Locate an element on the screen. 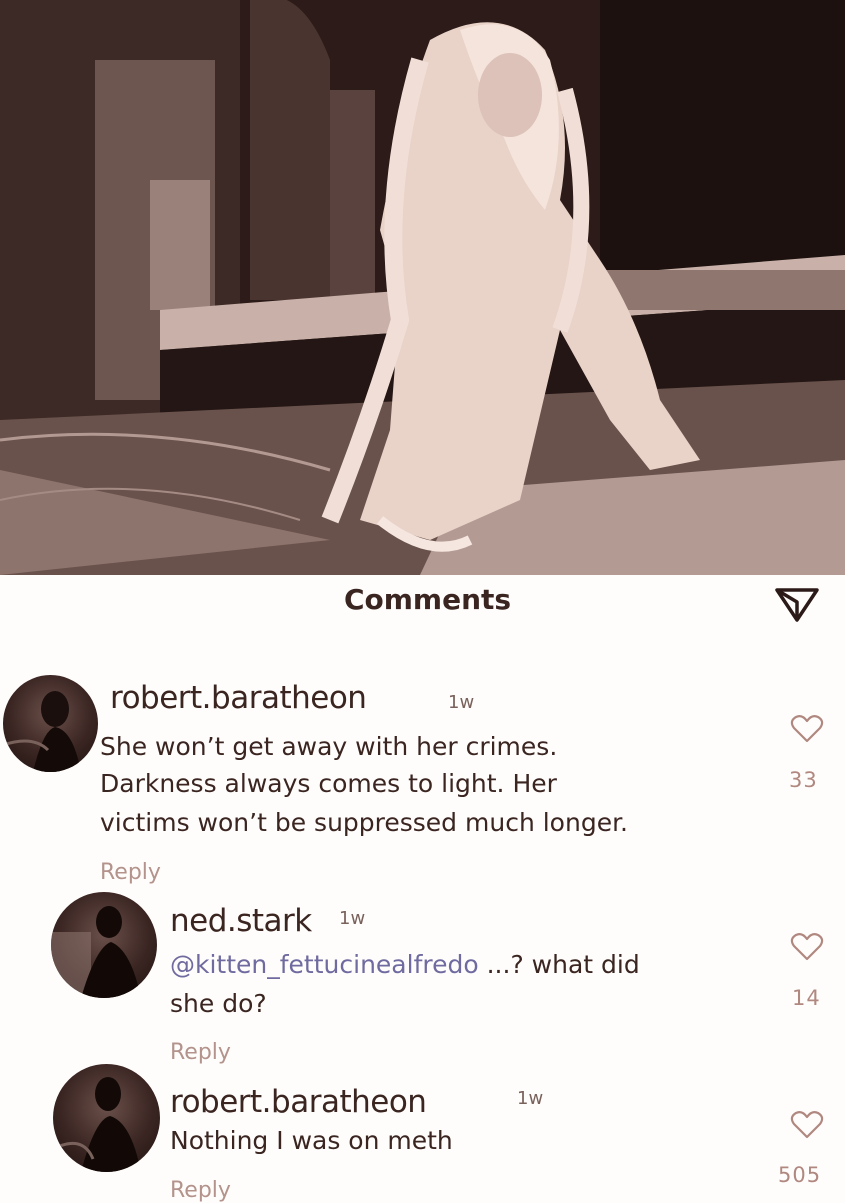 Image resolution: width=845 pixels, height=1203 pixels. comment-text-line: she do? is located at coordinates (218, 1003).